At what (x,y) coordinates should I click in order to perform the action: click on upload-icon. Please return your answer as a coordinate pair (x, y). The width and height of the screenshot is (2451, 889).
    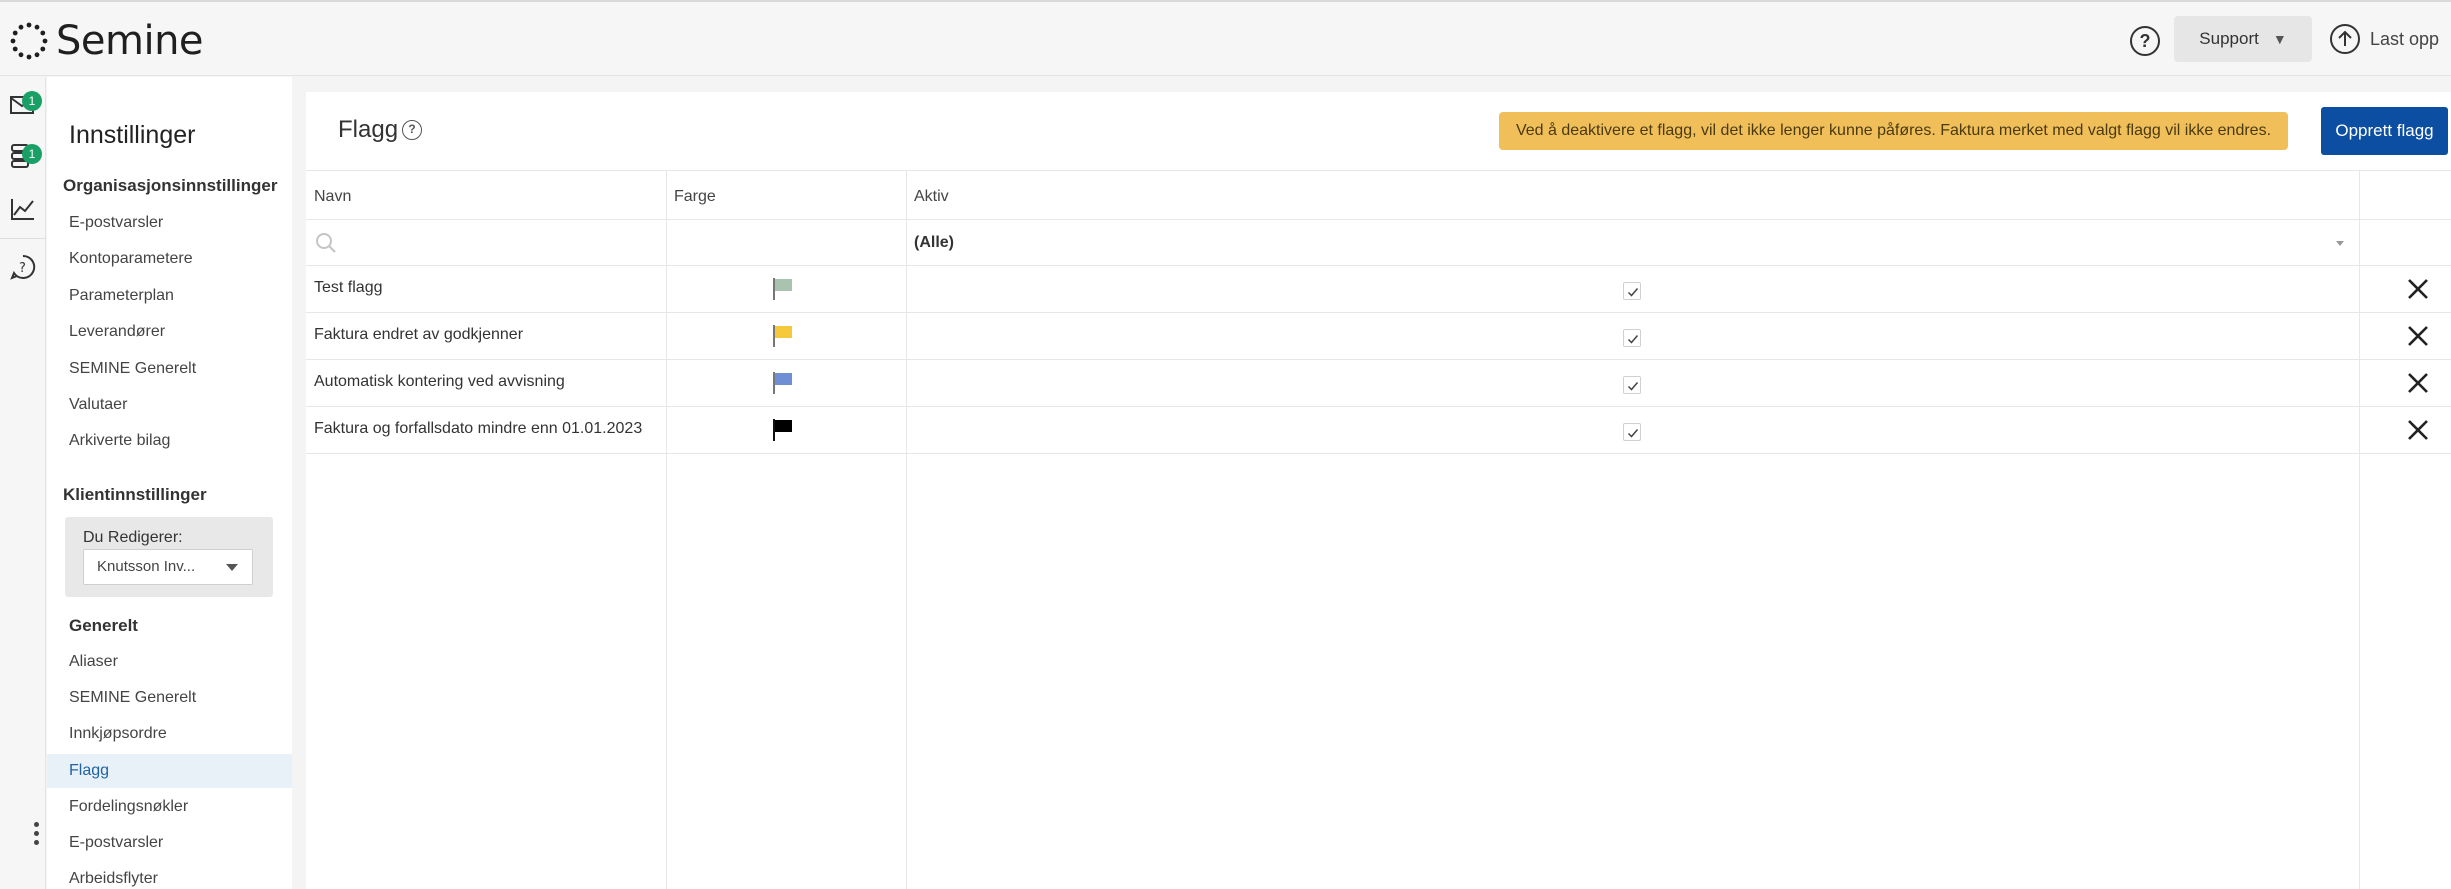
    Looking at the image, I should click on (2345, 39).